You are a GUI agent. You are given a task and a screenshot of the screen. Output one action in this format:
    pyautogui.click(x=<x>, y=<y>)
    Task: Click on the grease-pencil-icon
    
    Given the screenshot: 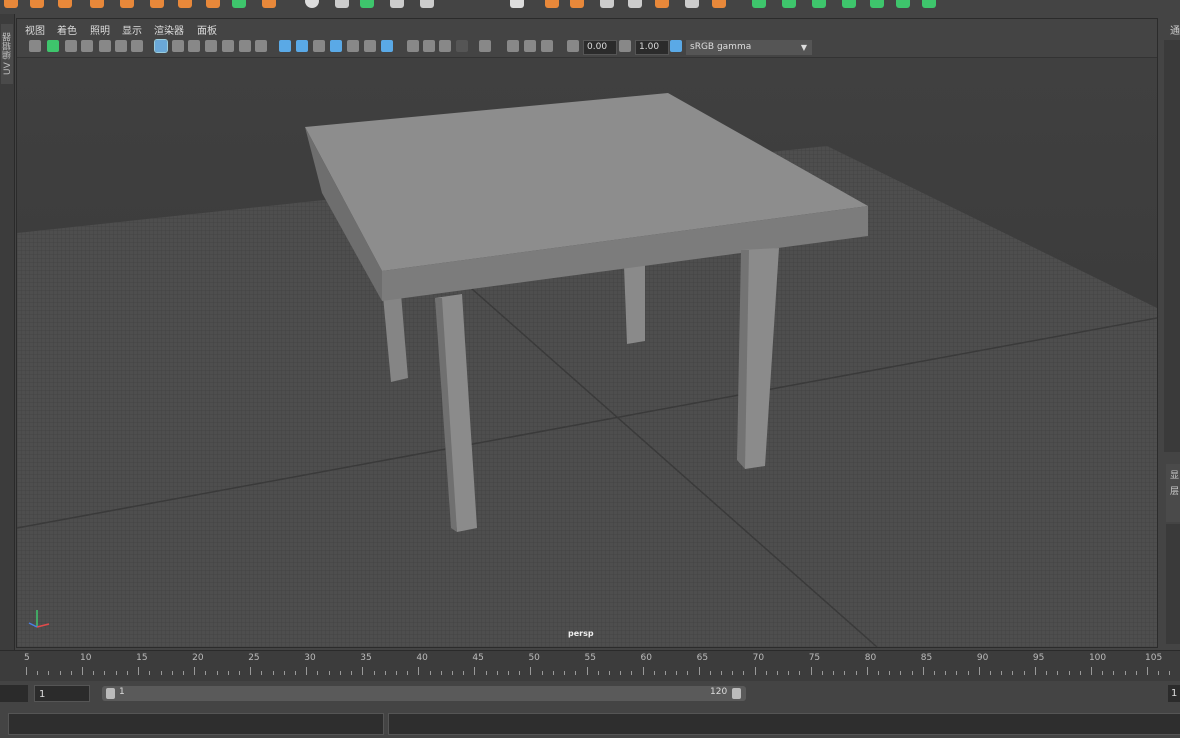 What is the action you would take?
    pyautogui.click(x=137, y=46)
    